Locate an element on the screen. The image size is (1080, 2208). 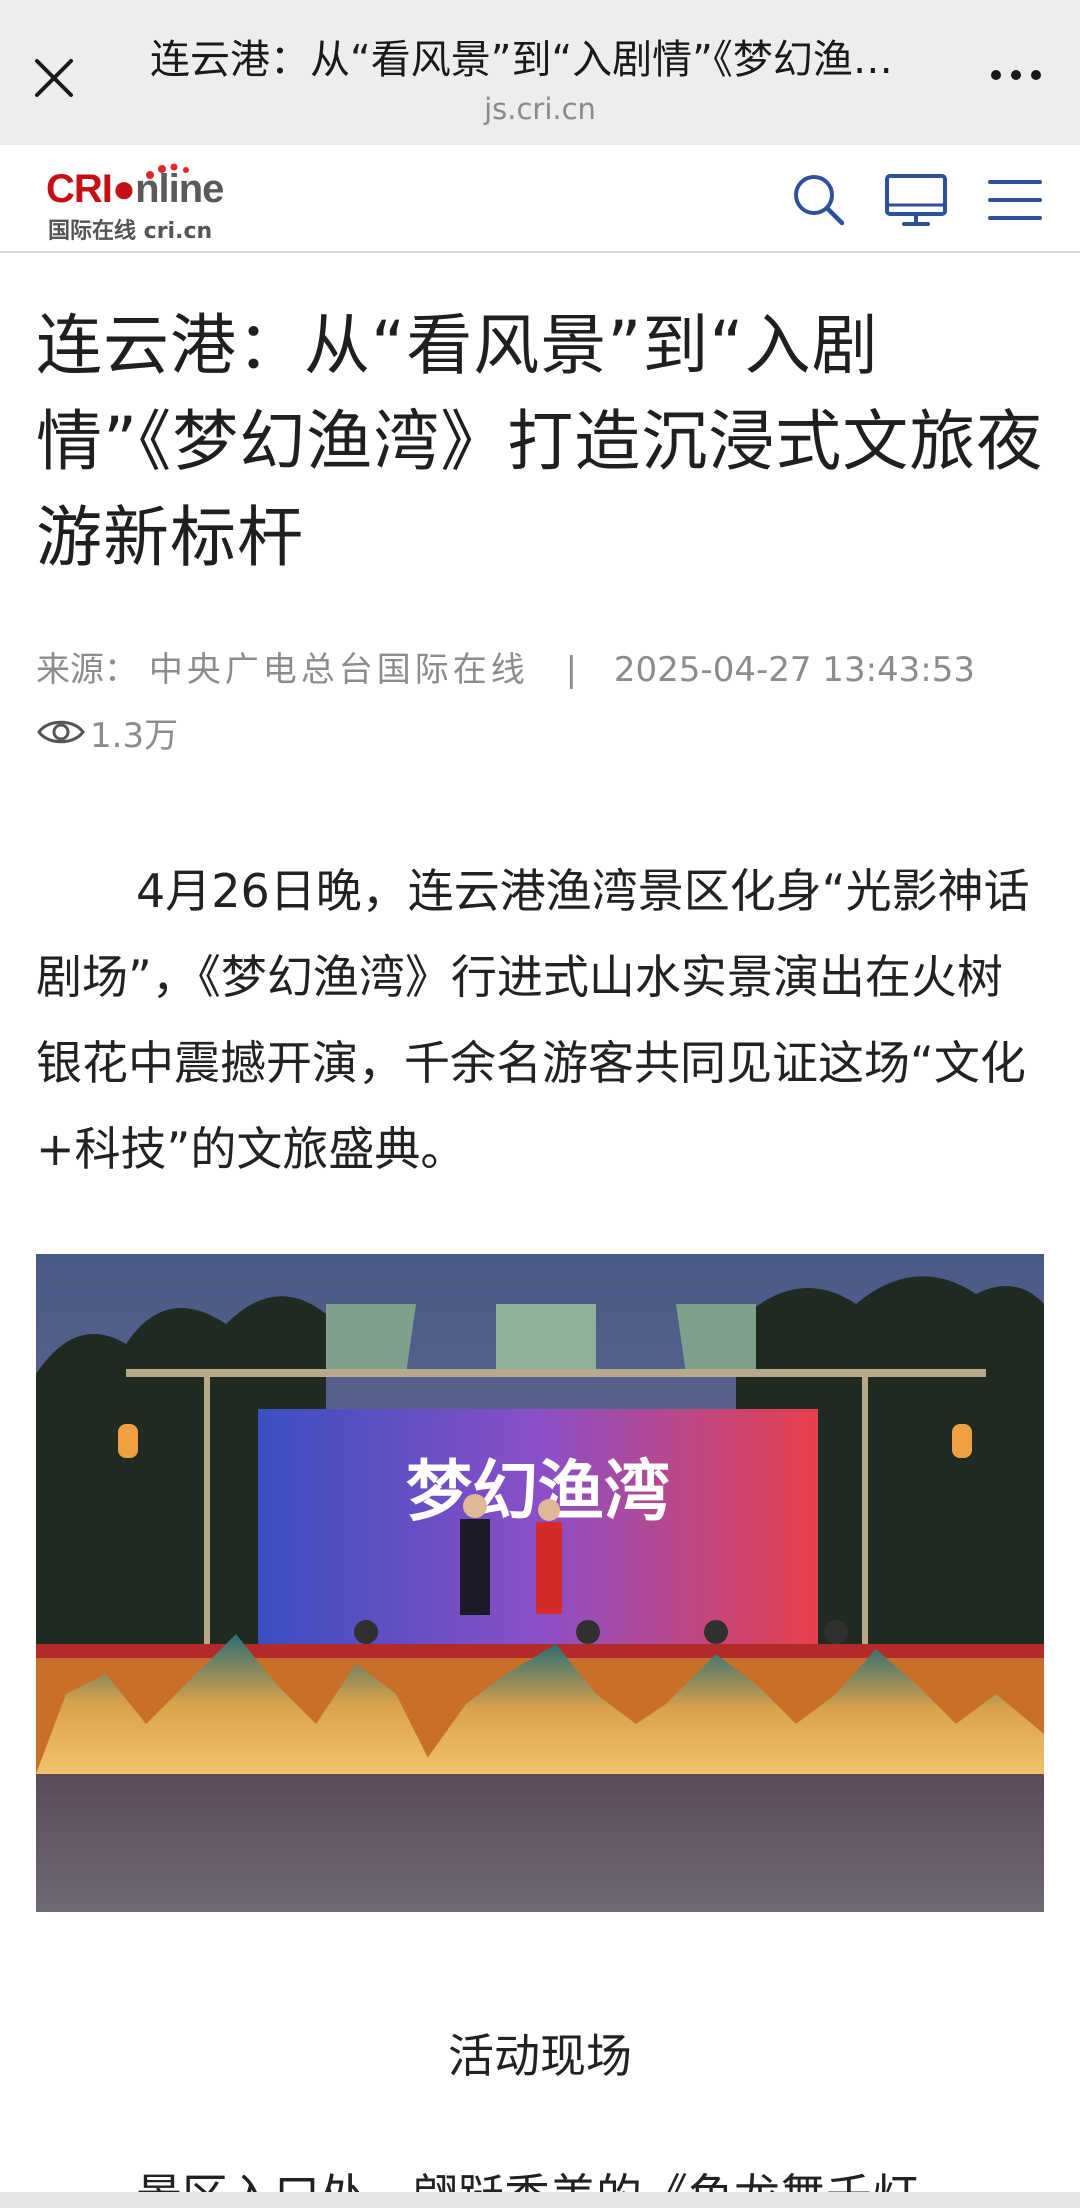
monitor-icon is located at coordinates (916, 200).